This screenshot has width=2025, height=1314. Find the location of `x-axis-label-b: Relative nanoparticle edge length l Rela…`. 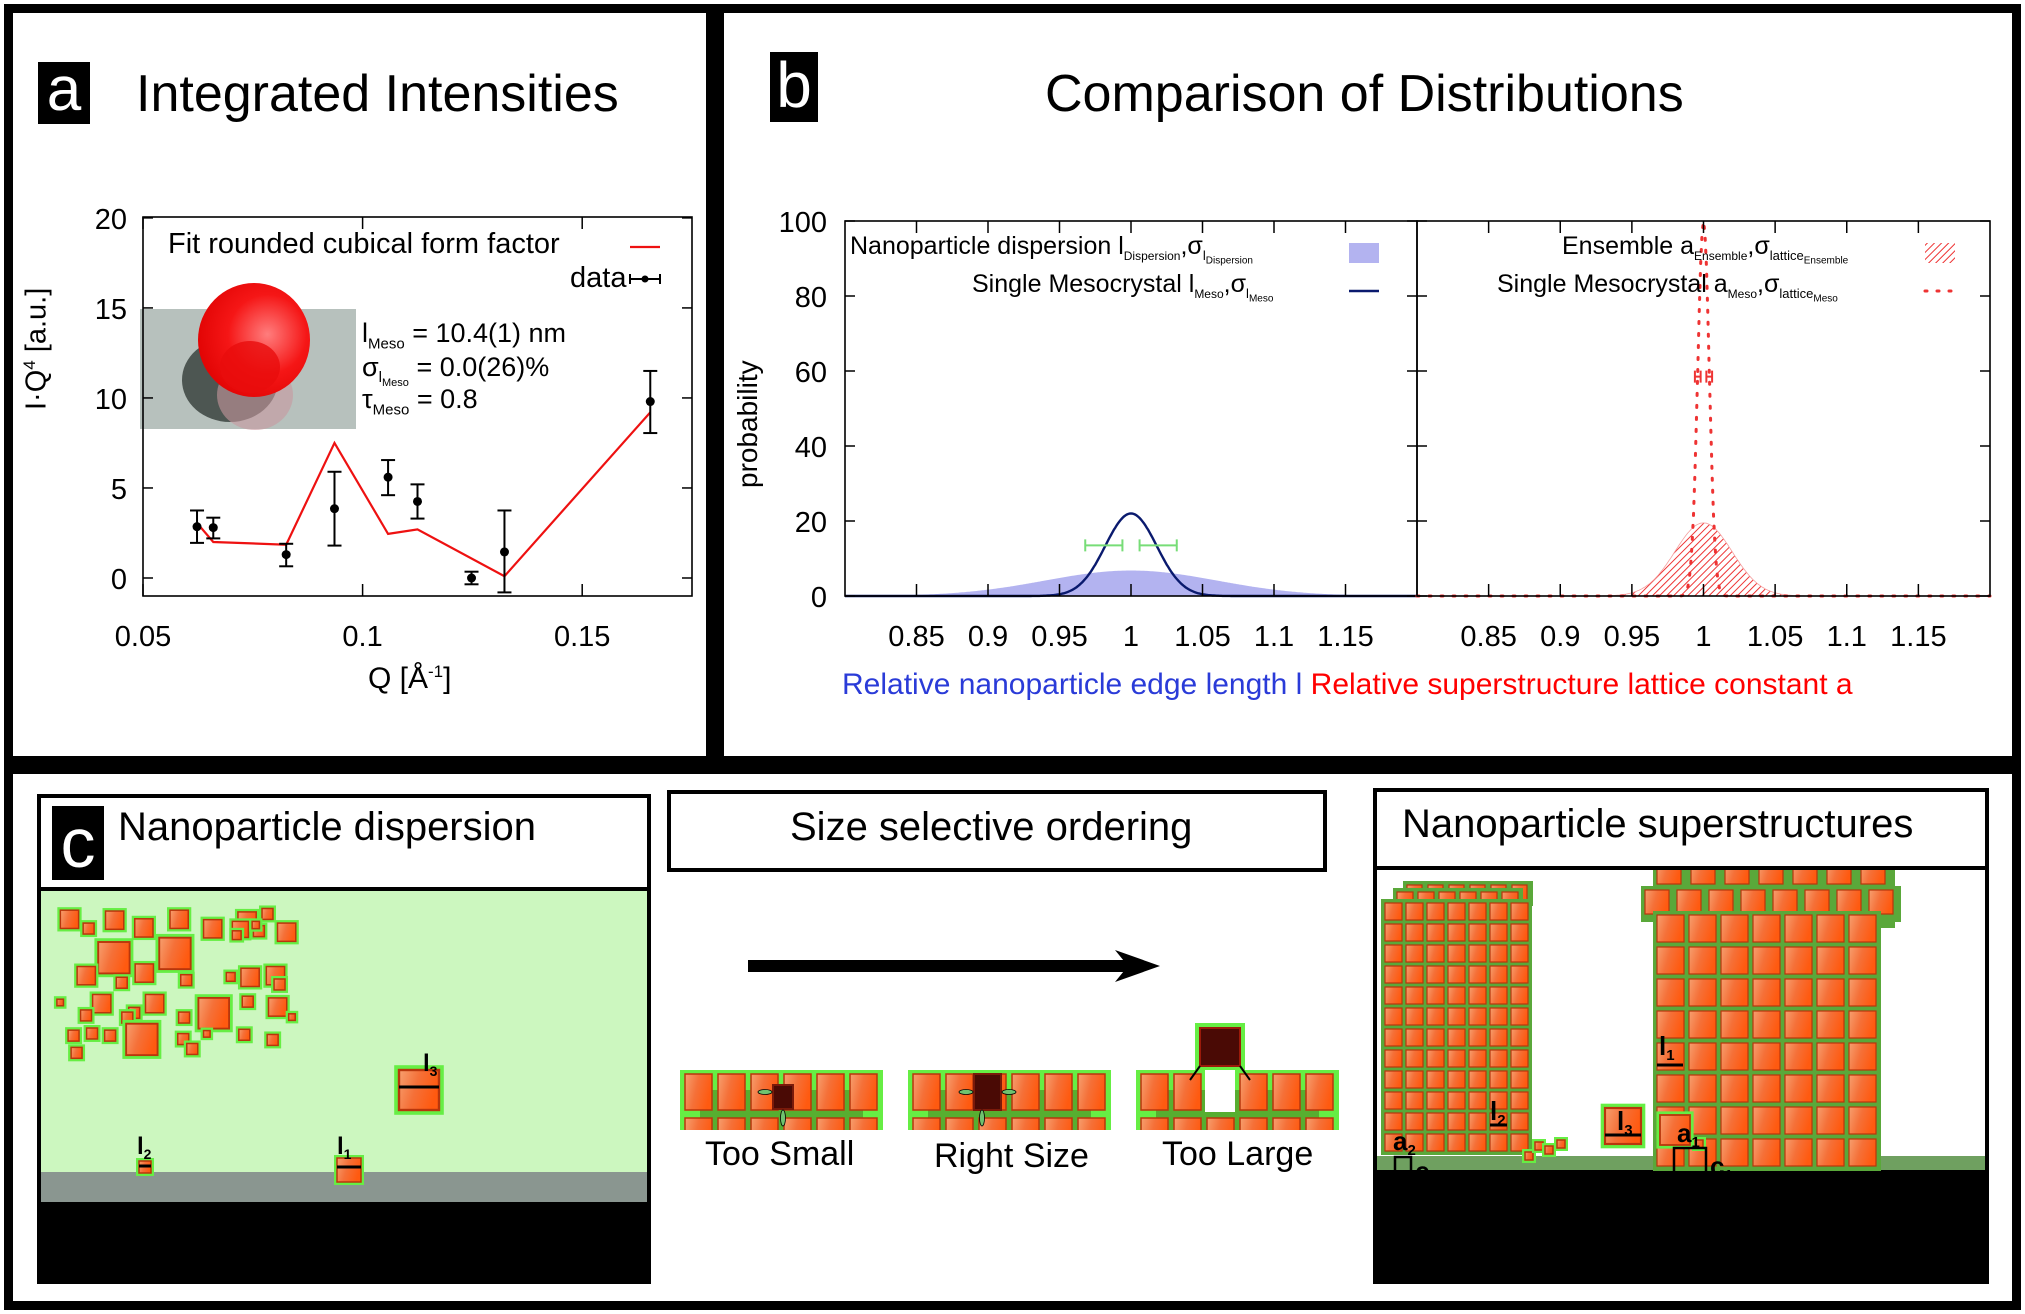

x-axis-label-b: Relative nanoparticle edge length l Rela… is located at coordinates (1347, 685).